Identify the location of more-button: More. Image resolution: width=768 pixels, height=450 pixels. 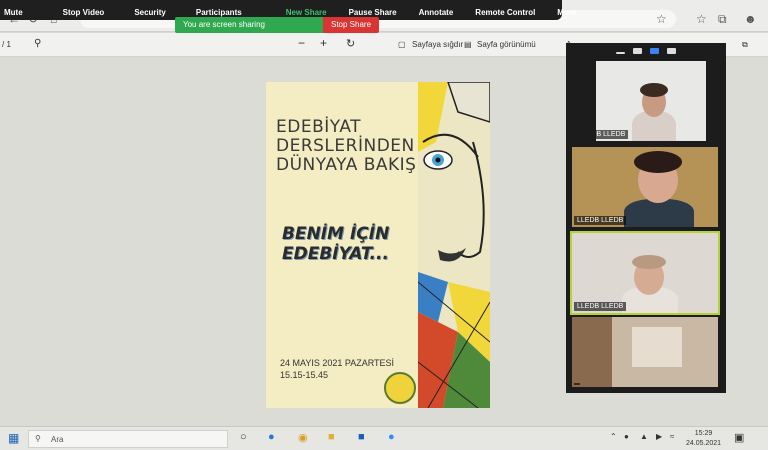
(566, 12).